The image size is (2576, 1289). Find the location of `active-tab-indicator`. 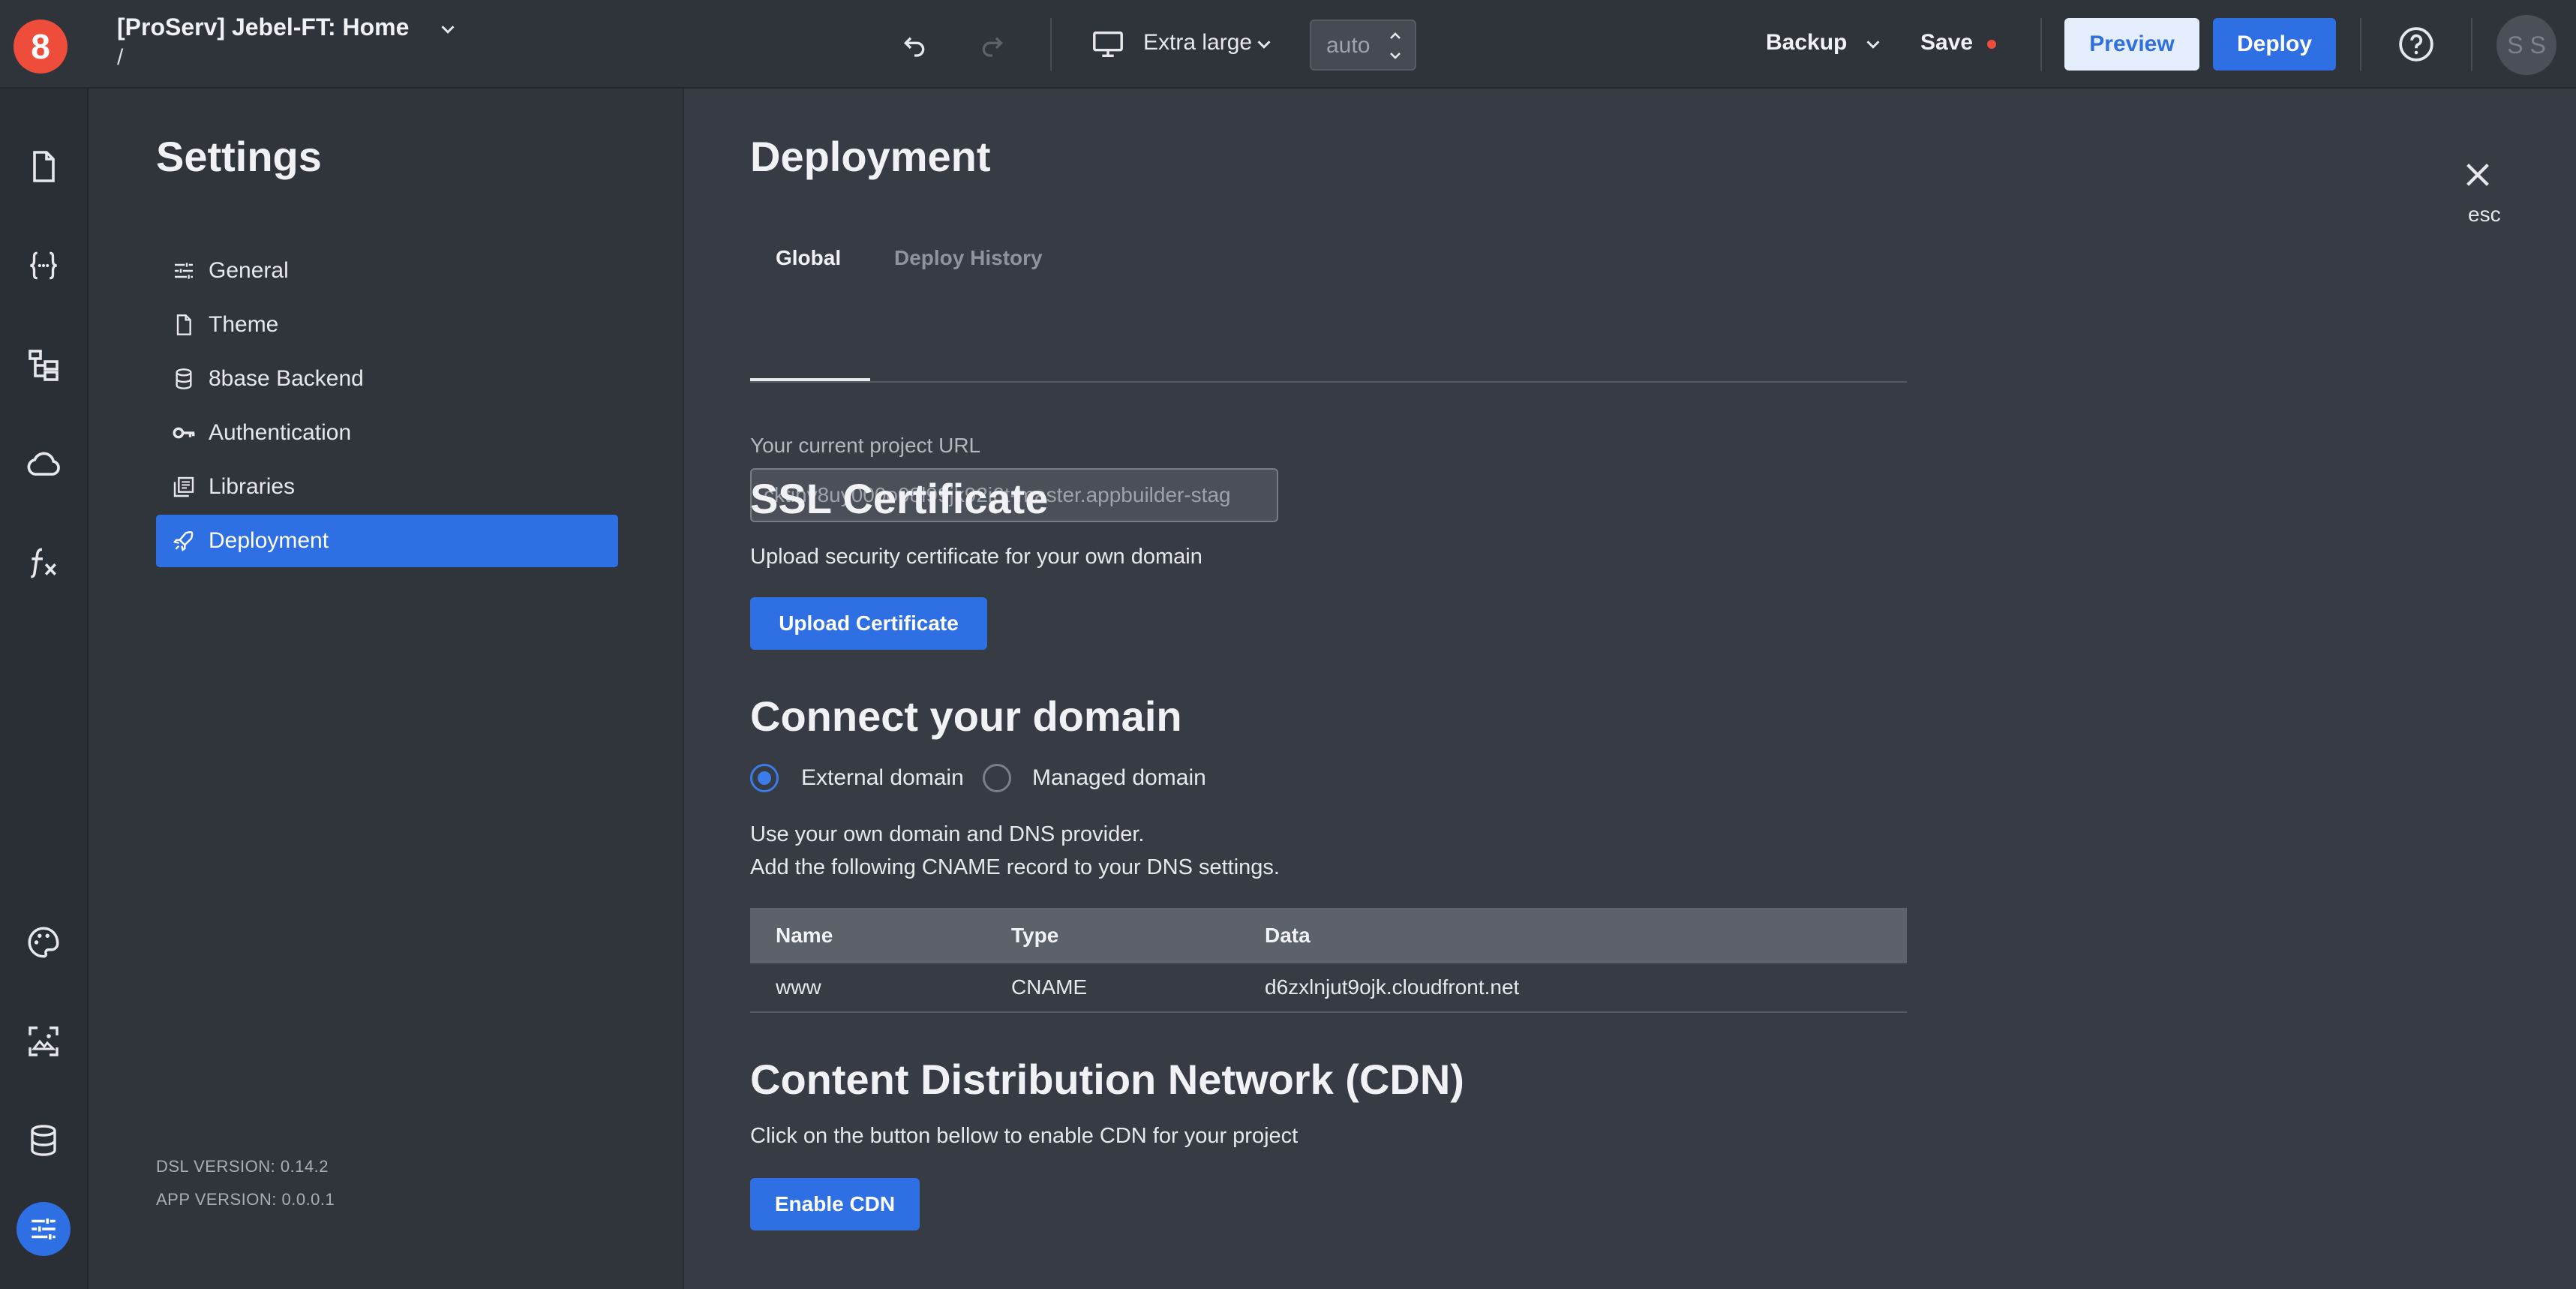

active-tab-indicator is located at coordinates (810, 379).